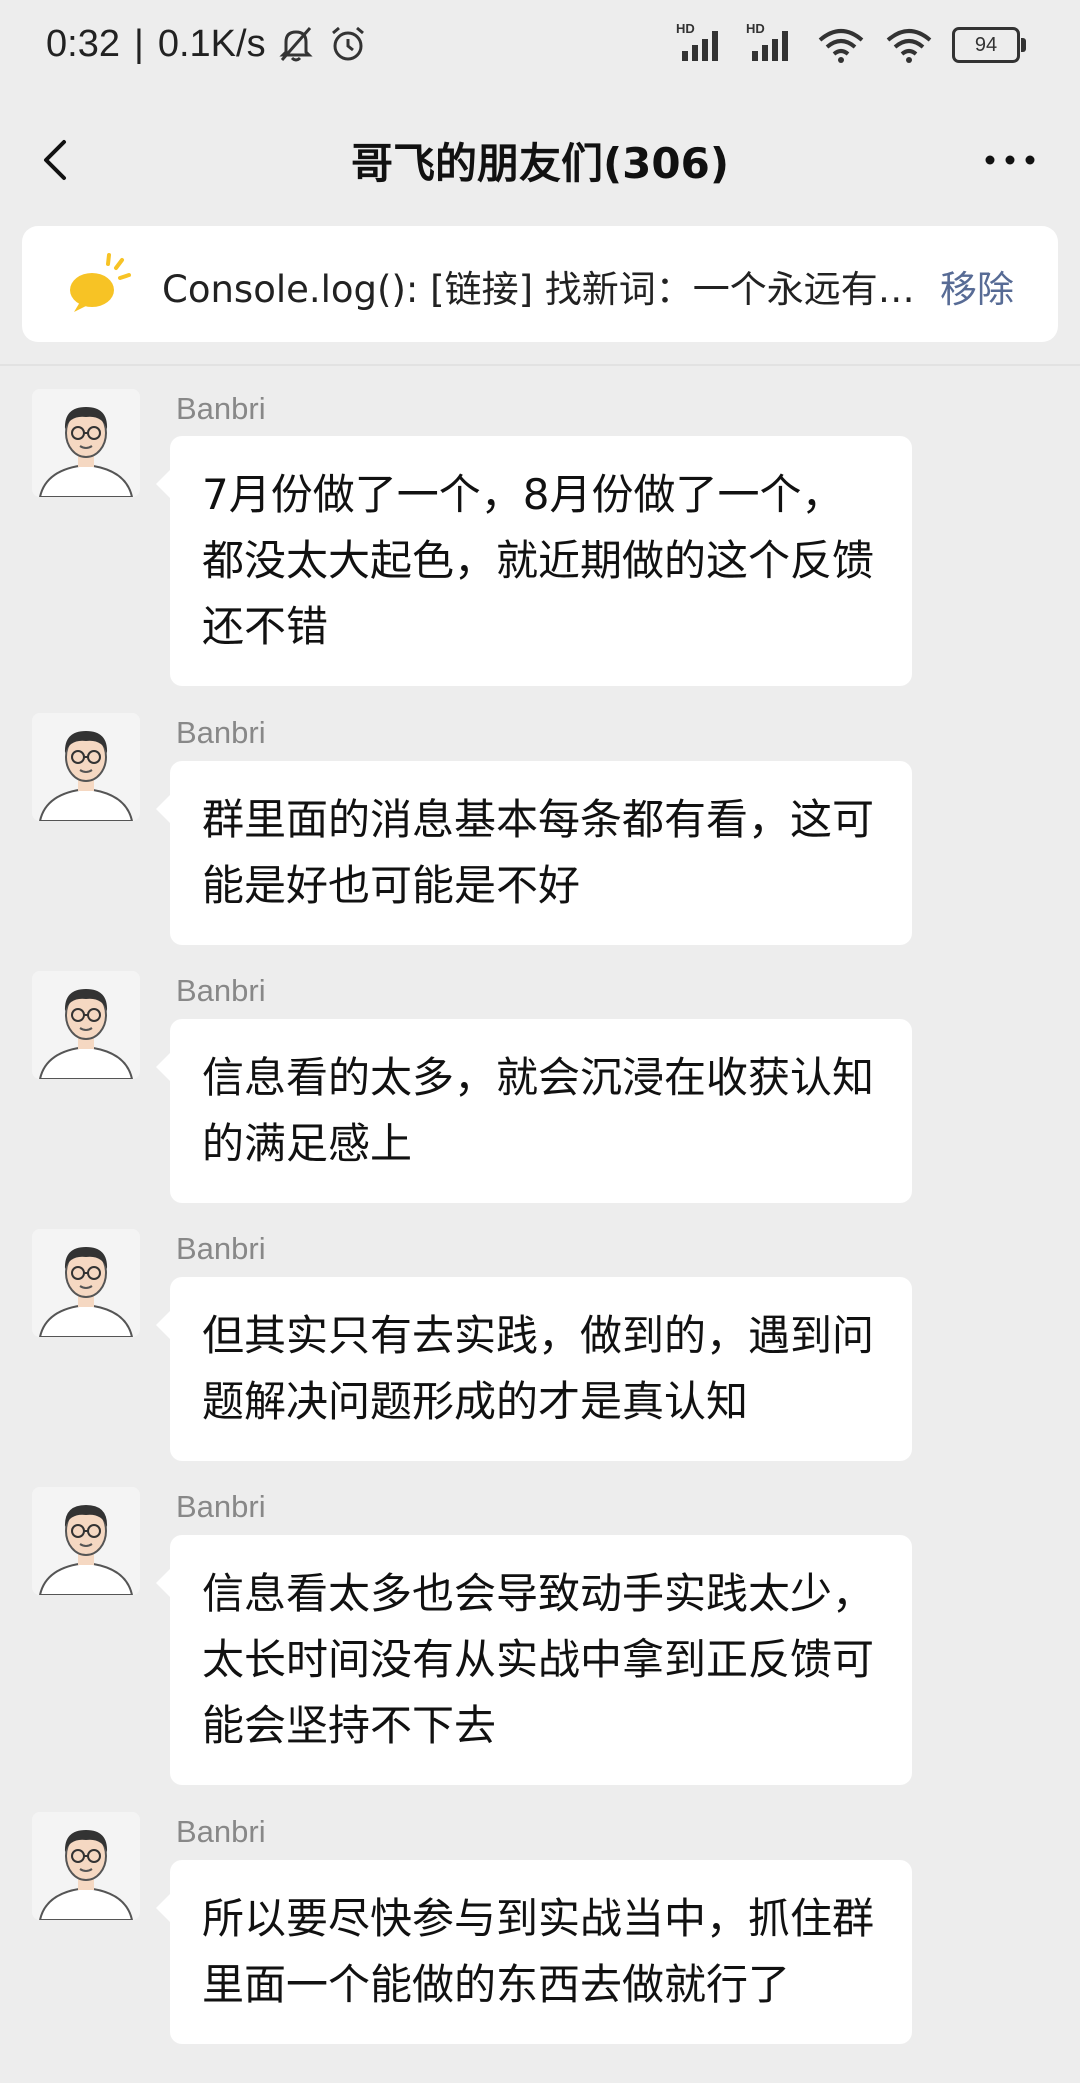  I want to click on pinned-message-bar: Console.log(): [链接] 找新词：一个永远有… 移除, so click(540, 284).